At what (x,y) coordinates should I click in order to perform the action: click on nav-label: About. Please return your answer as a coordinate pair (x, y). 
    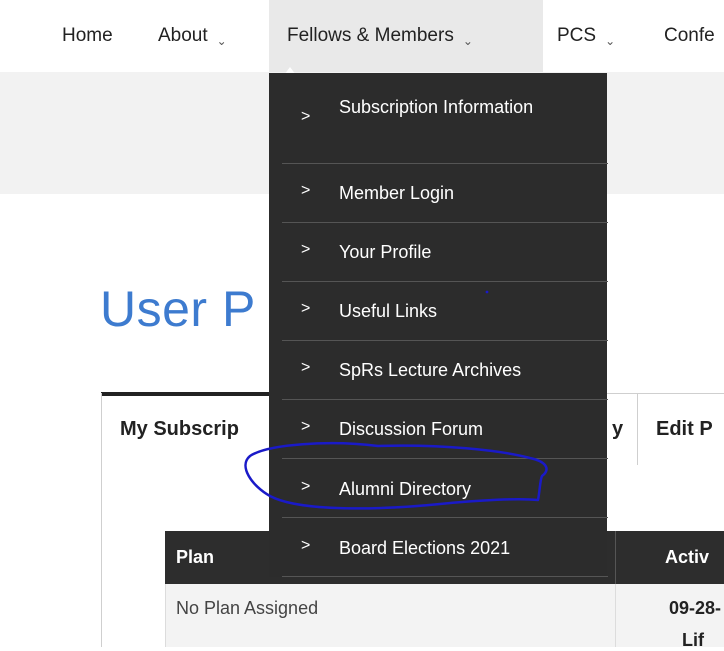
    Looking at the image, I should click on (183, 35).